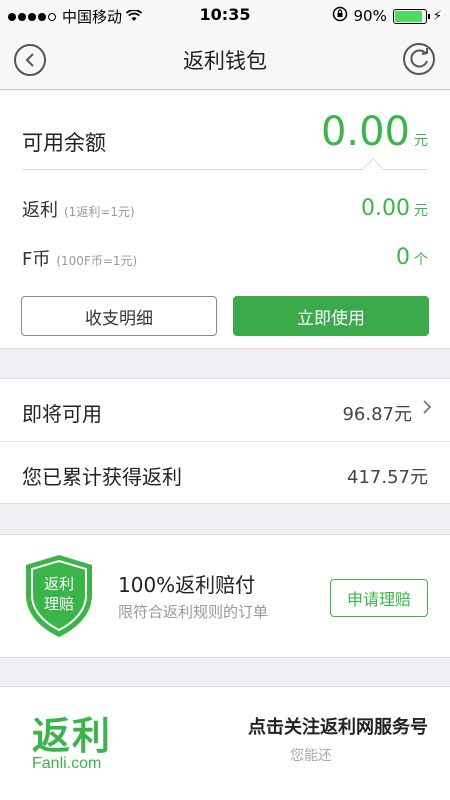 This screenshot has width=450, height=800. Describe the element at coordinates (187, 585) in the screenshot. I see `guarantee-title: 100%返利赔付` at that location.